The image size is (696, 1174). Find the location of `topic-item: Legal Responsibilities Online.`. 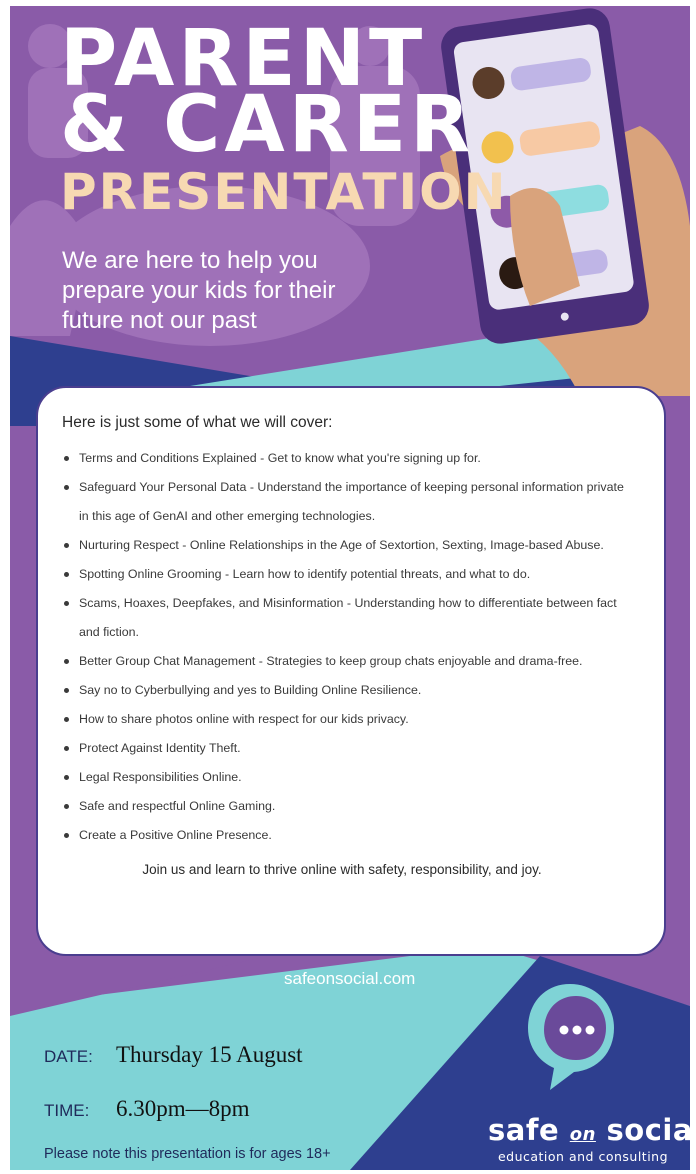

topic-item: Legal Responsibilities Online. is located at coordinates (349, 777).